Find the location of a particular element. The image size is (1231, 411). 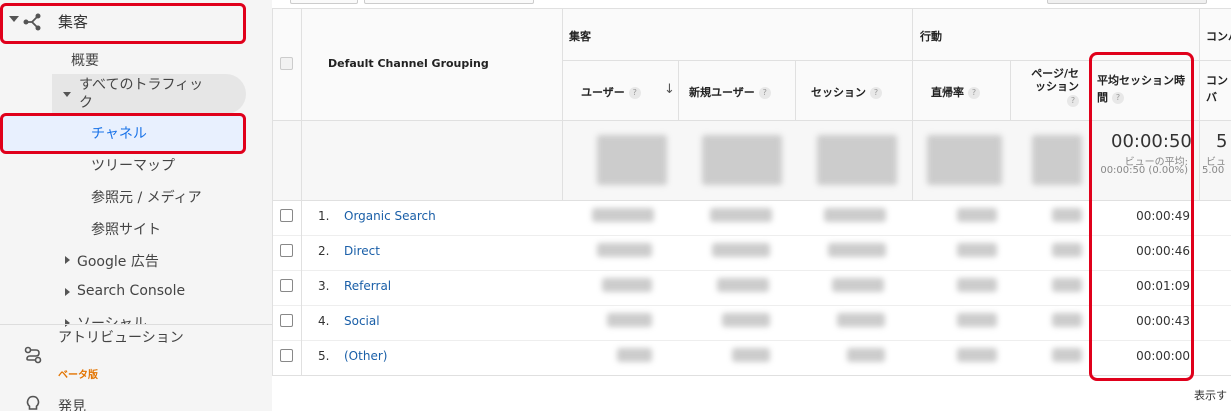

column-header-sessions: セッション? is located at coordinates (846, 92).